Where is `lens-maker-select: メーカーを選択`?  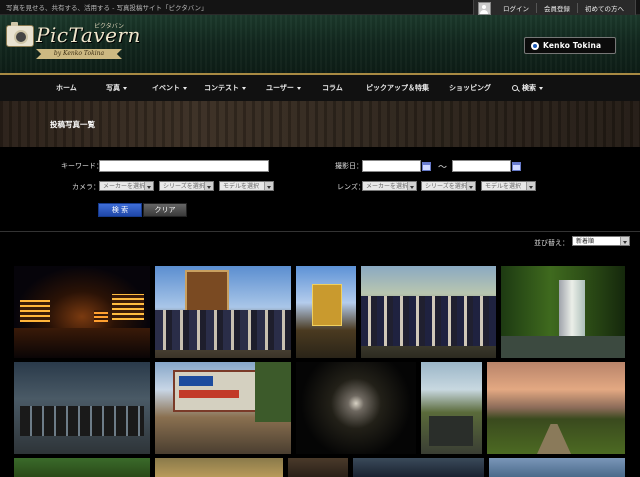 lens-maker-select: メーカーを選択 is located at coordinates (389, 186).